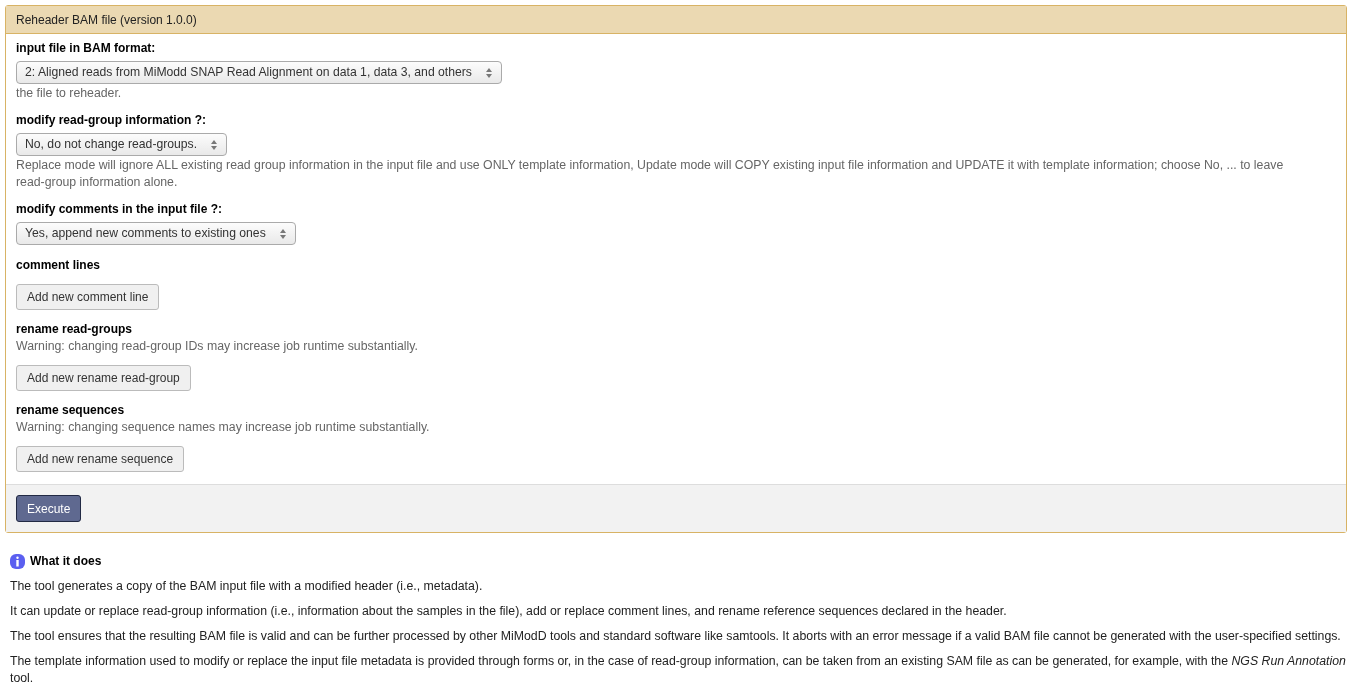 The width and height of the screenshot is (1351, 694). Describe the element at coordinates (49, 508) in the screenshot. I see `execute-button: Execute` at that location.